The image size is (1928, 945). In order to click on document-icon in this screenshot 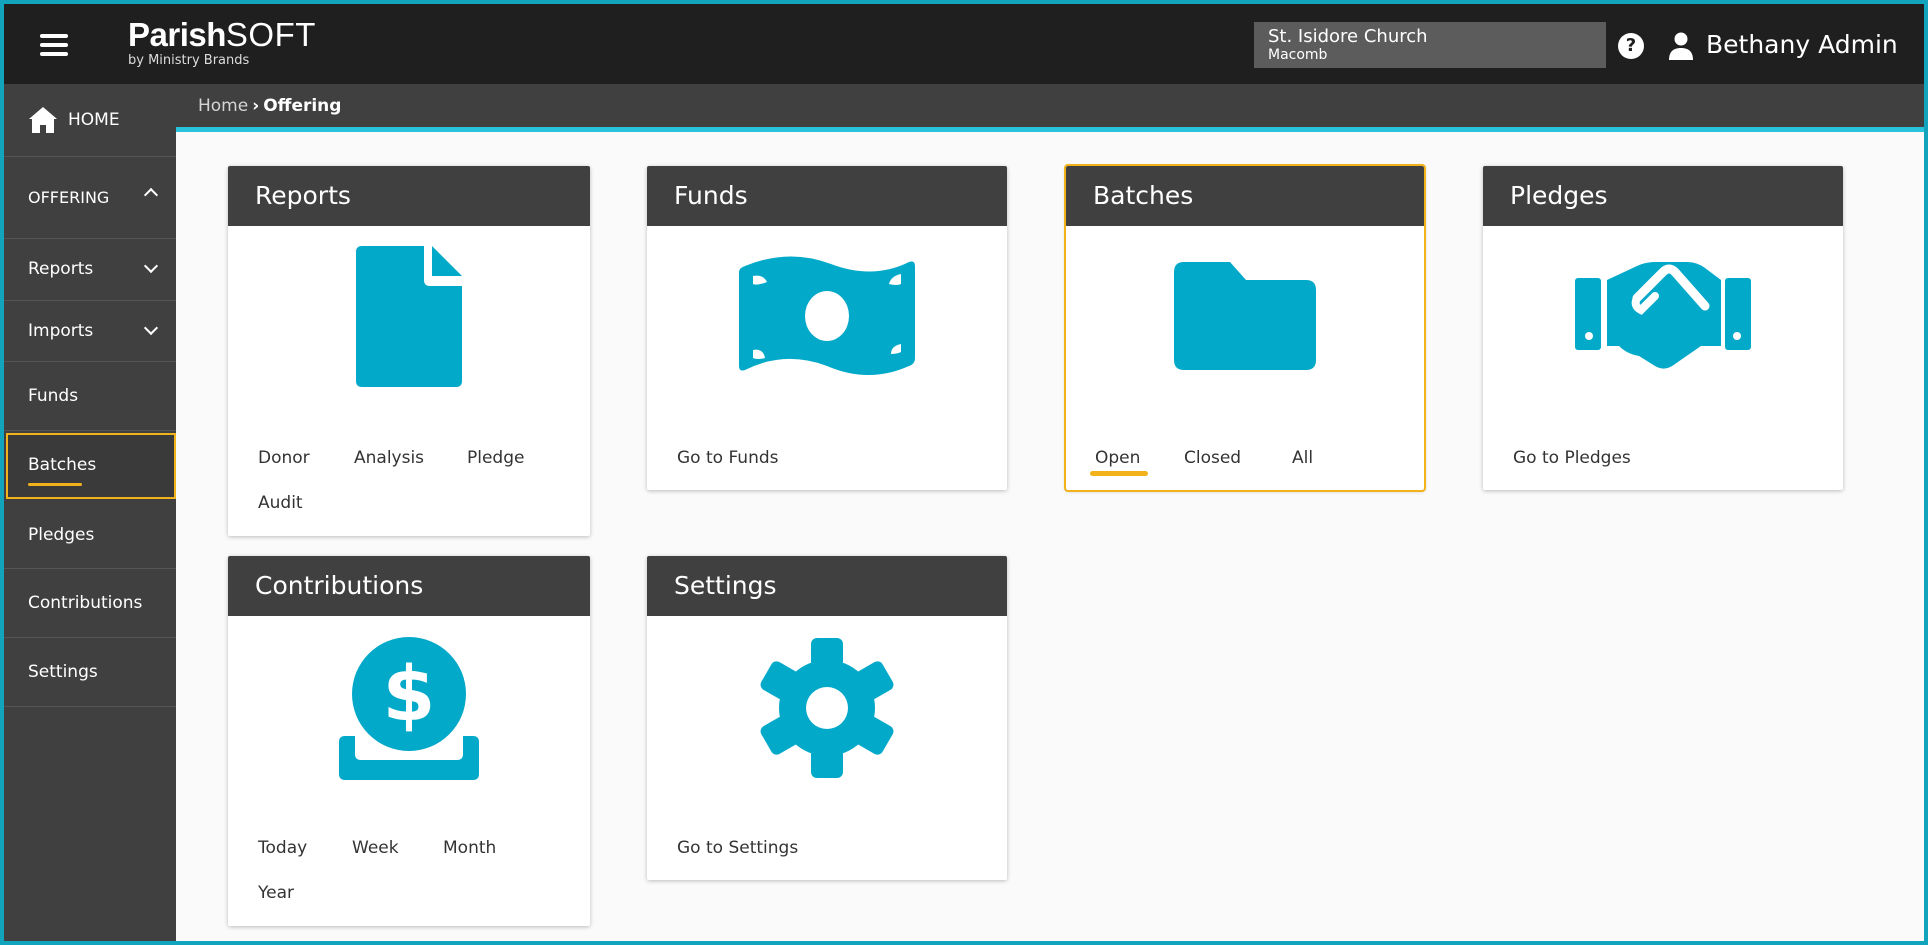, I will do `click(409, 316)`.